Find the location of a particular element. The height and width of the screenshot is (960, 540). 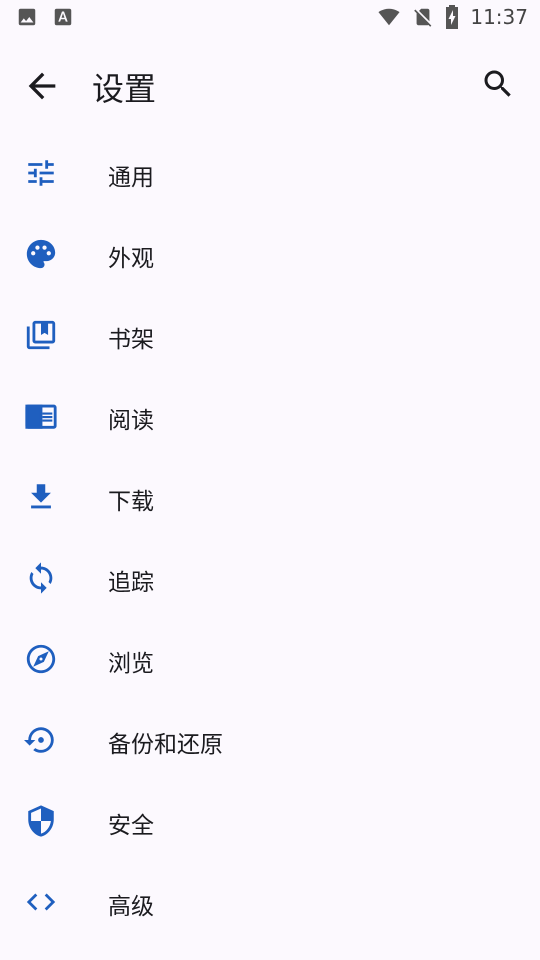

sync-icon is located at coordinates (41, 578).